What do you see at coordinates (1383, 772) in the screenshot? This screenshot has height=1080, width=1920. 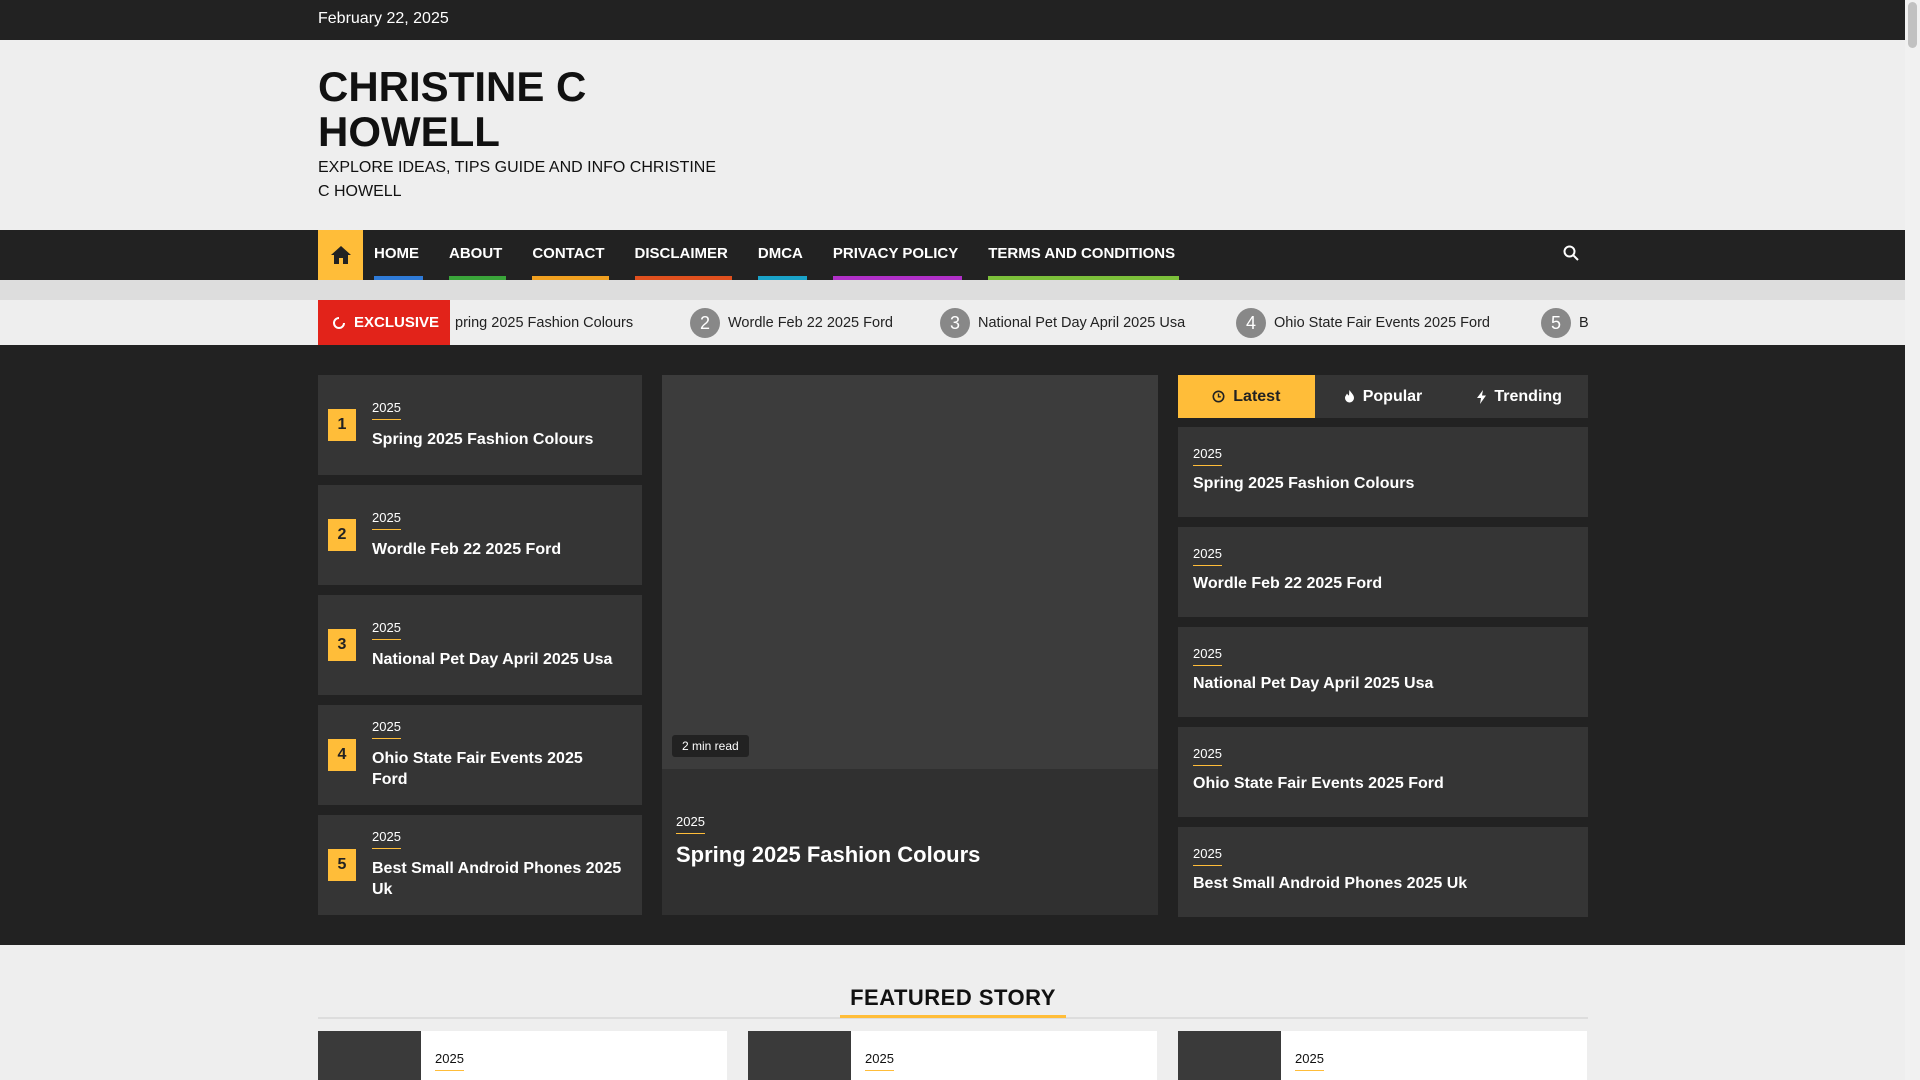 I see `list-item: 2025 Ohio State Fair Events 2025 Ford` at bounding box center [1383, 772].